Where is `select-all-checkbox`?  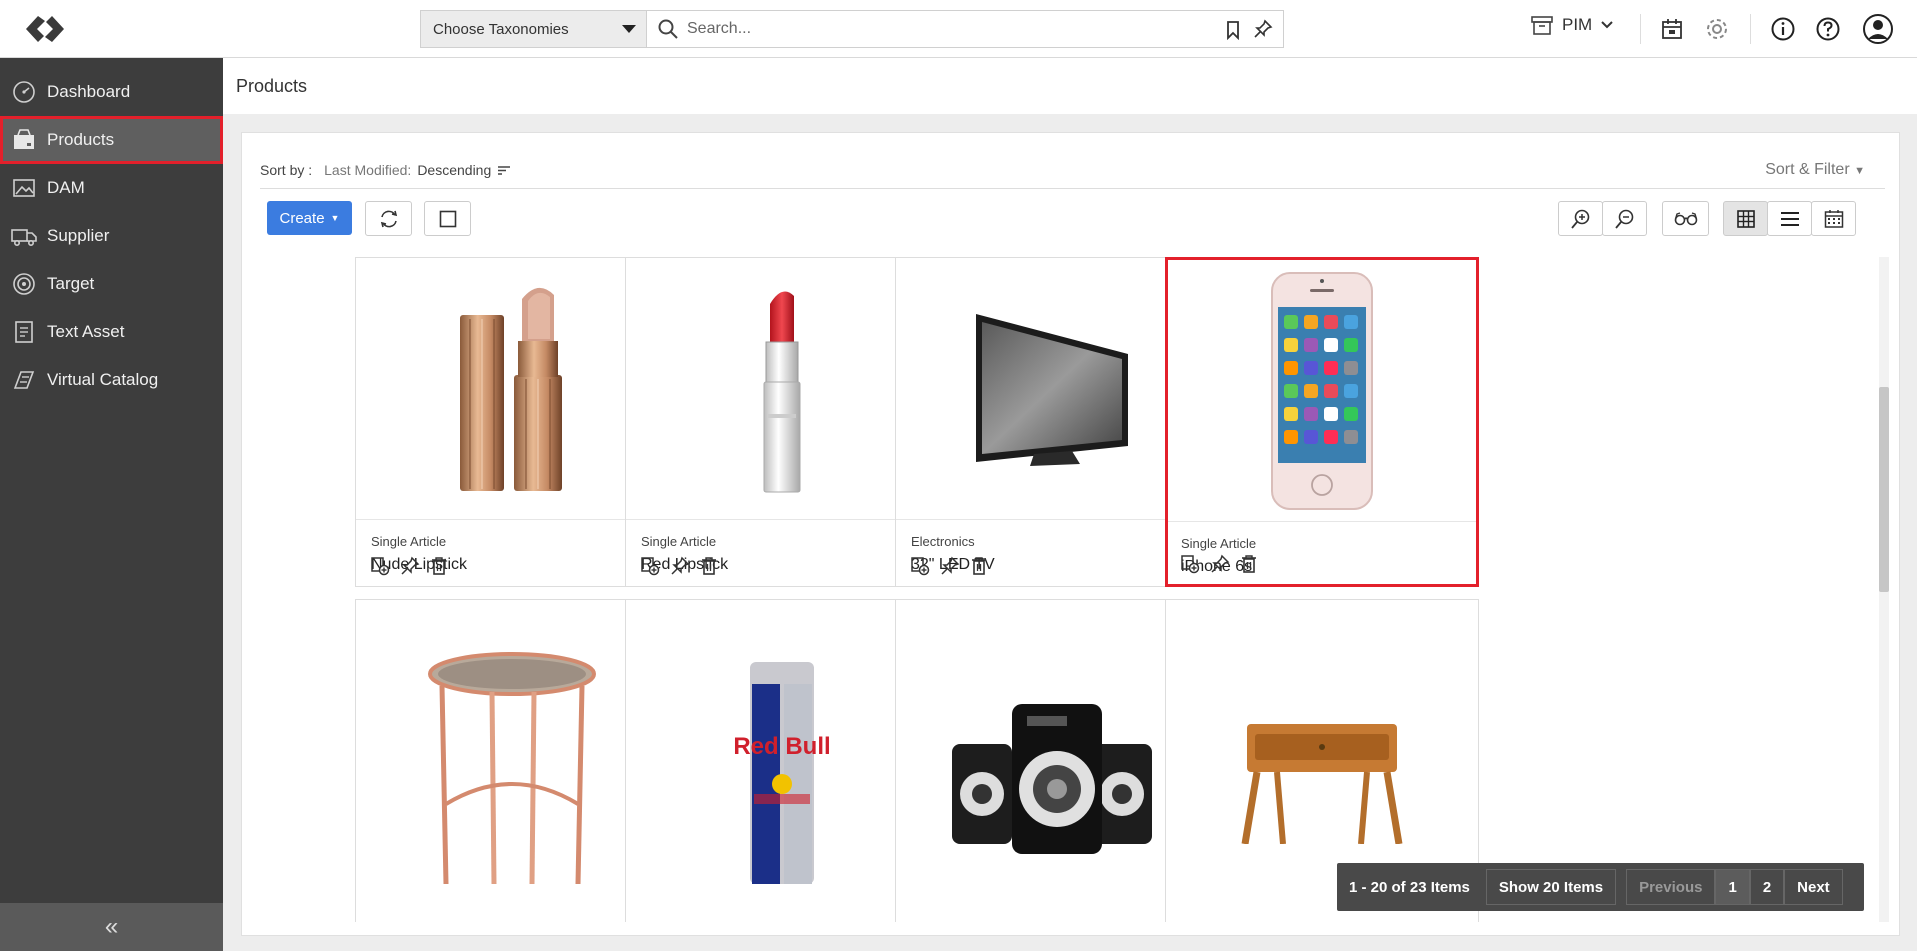 select-all-checkbox is located at coordinates (447, 218).